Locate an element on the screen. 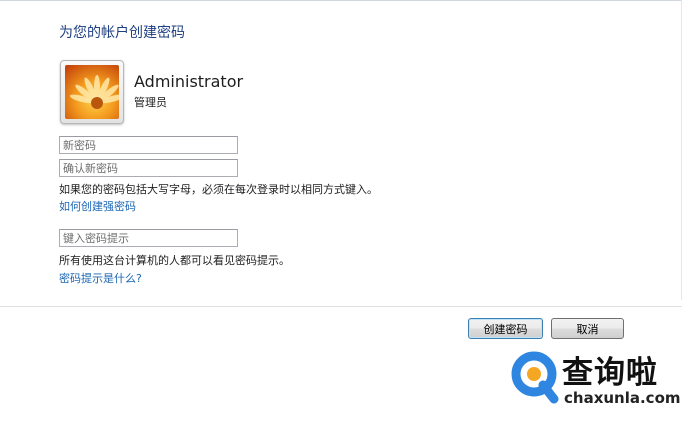 This screenshot has height=431, width=682. password-hint-help-link: 密码提示是什么? is located at coordinates (100, 278).